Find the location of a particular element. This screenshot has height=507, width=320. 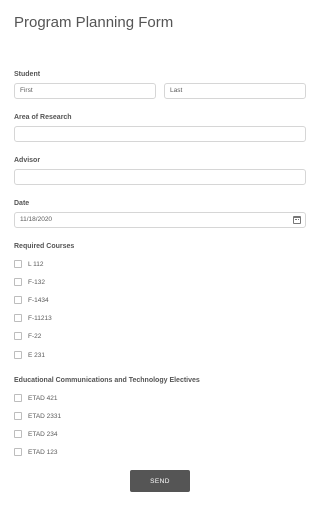

student-first-placeholder: First is located at coordinates (26, 90).